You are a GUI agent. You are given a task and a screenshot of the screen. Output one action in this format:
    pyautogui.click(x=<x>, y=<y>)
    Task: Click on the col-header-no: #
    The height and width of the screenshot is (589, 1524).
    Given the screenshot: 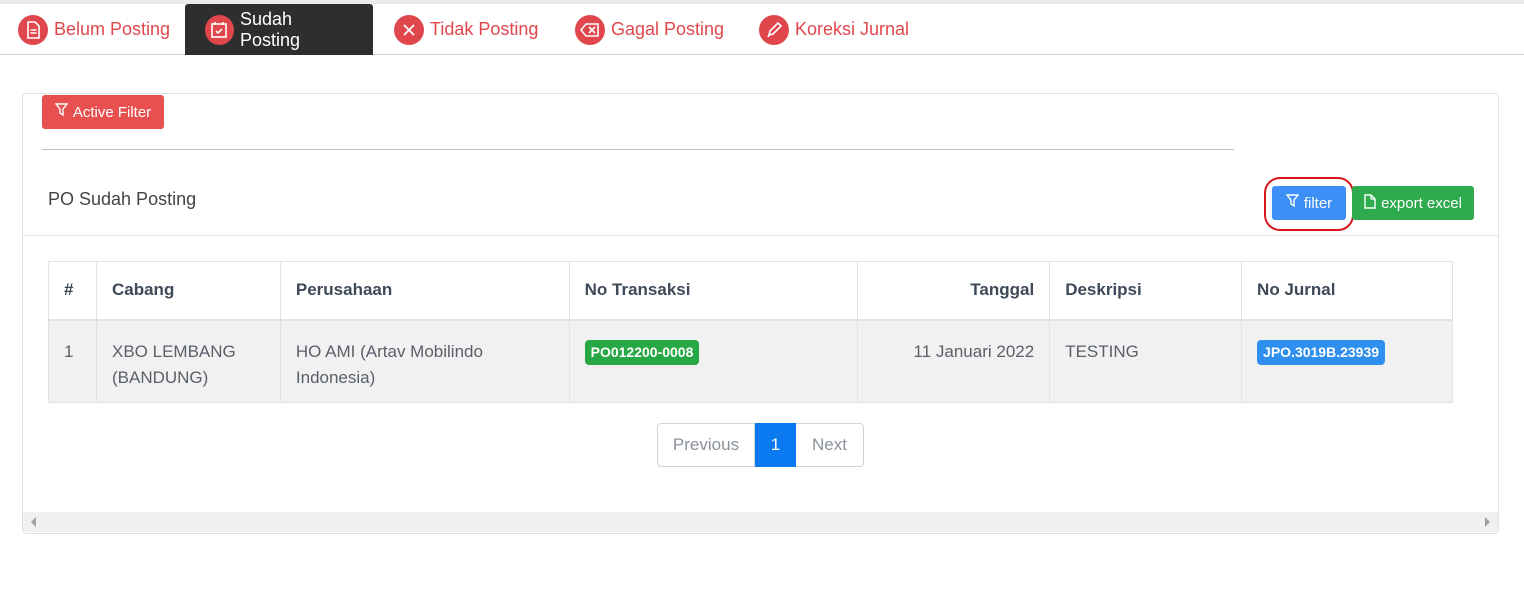 What is the action you would take?
    pyautogui.click(x=72, y=291)
    